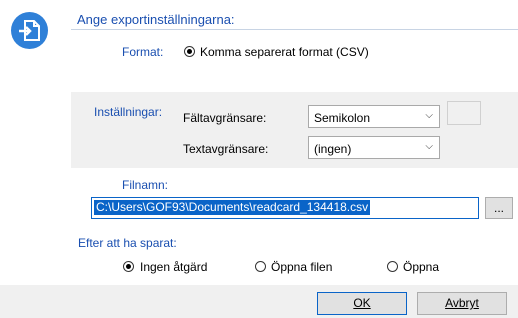  I want to click on field-separator-value: Semikolon, so click(342, 118).